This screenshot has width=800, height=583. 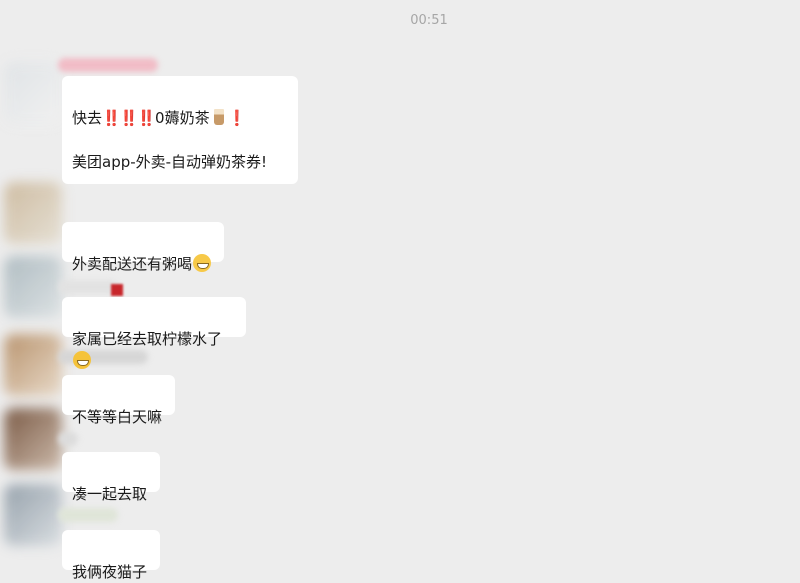 What do you see at coordinates (202, 263) in the screenshot?
I see `grinning-face-icon` at bounding box center [202, 263].